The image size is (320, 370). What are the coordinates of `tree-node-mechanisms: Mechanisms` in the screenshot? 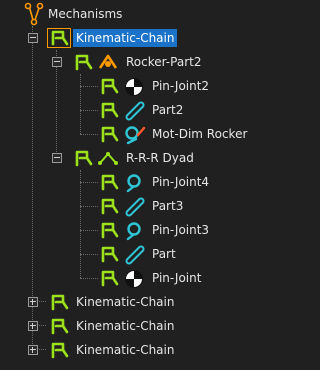 It's located at (120, 14).